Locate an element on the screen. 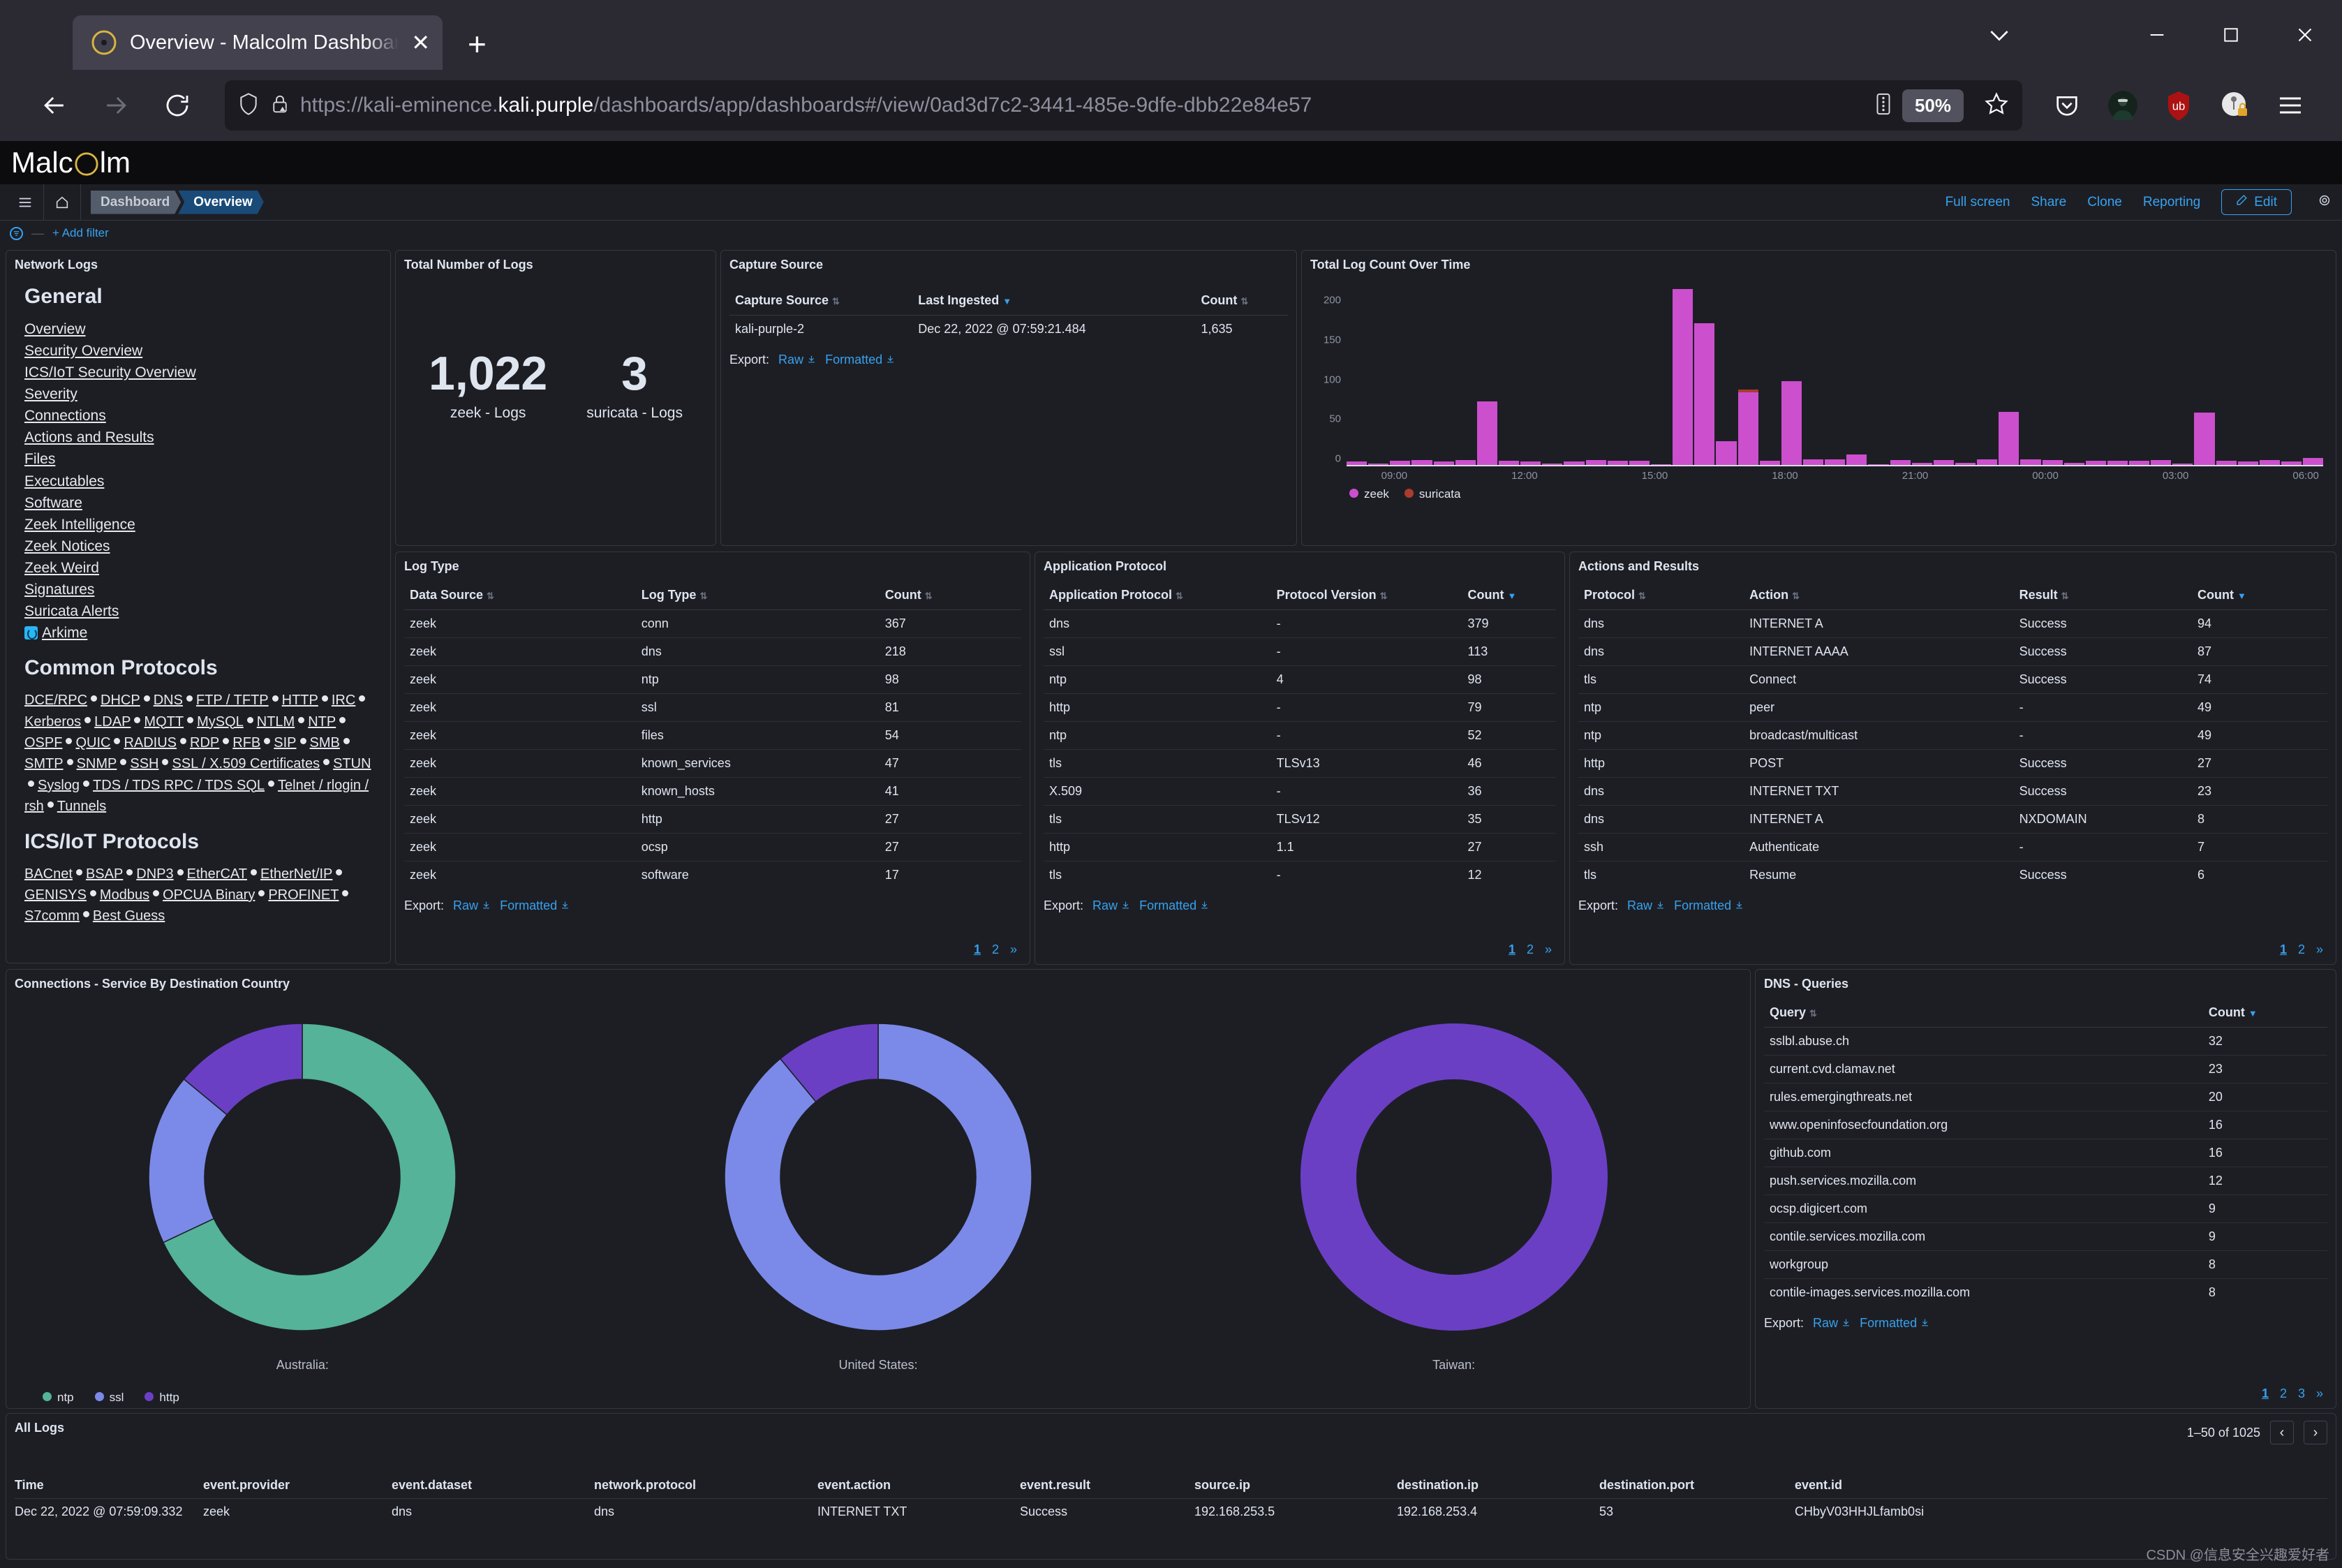  protocol-link: DNS is located at coordinates (168, 700).